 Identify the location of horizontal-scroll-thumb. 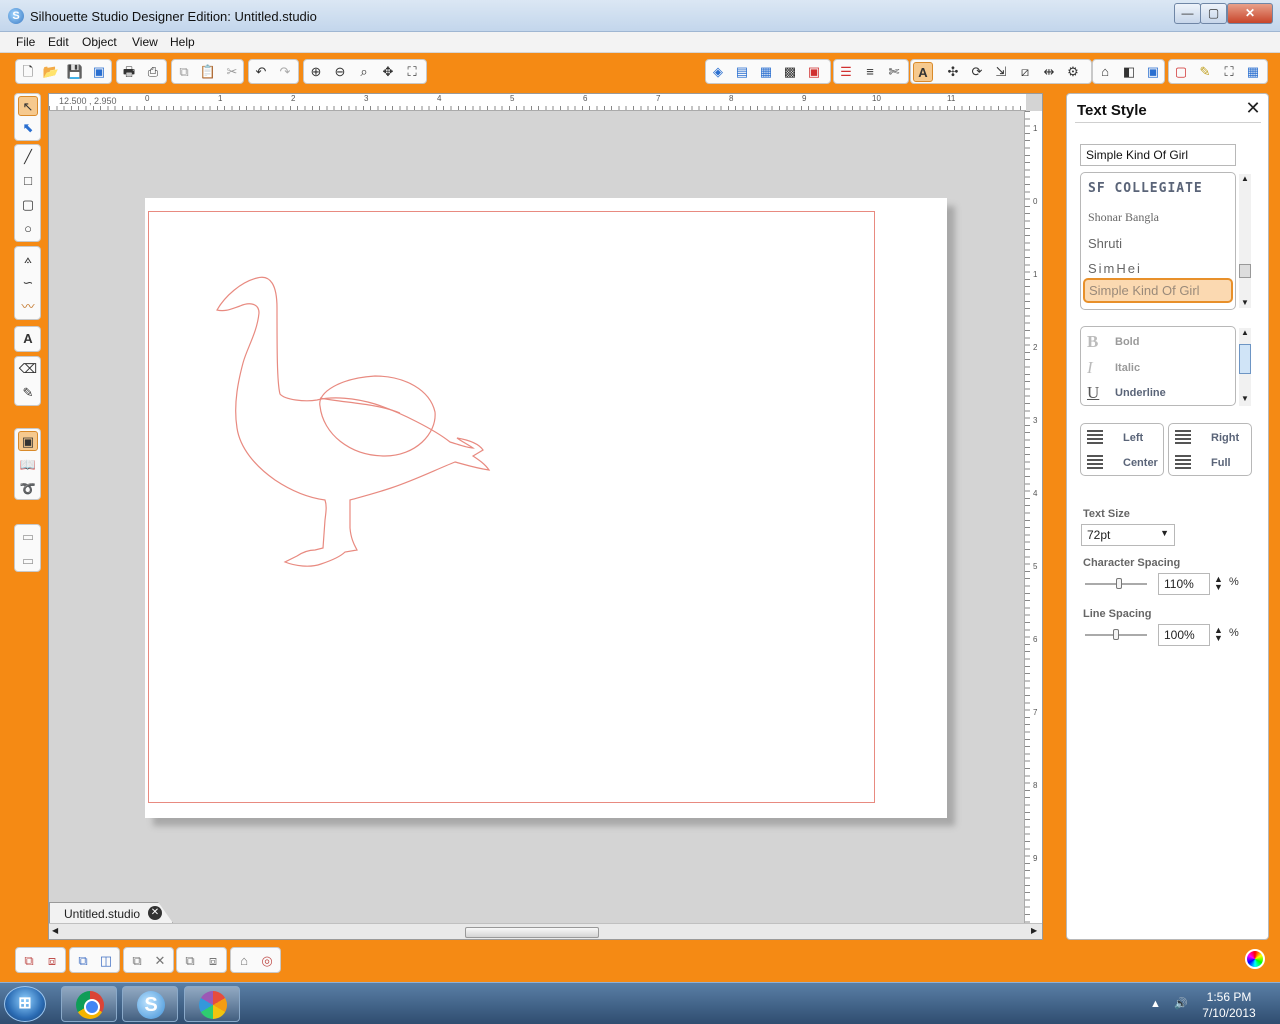
(532, 932).